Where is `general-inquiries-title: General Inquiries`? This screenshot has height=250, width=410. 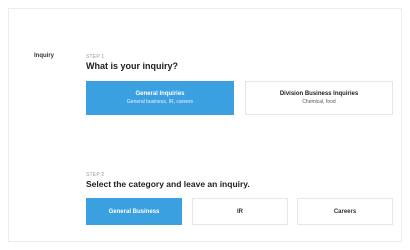 general-inquiries-title: General Inquiries is located at coordinates (160, 94).